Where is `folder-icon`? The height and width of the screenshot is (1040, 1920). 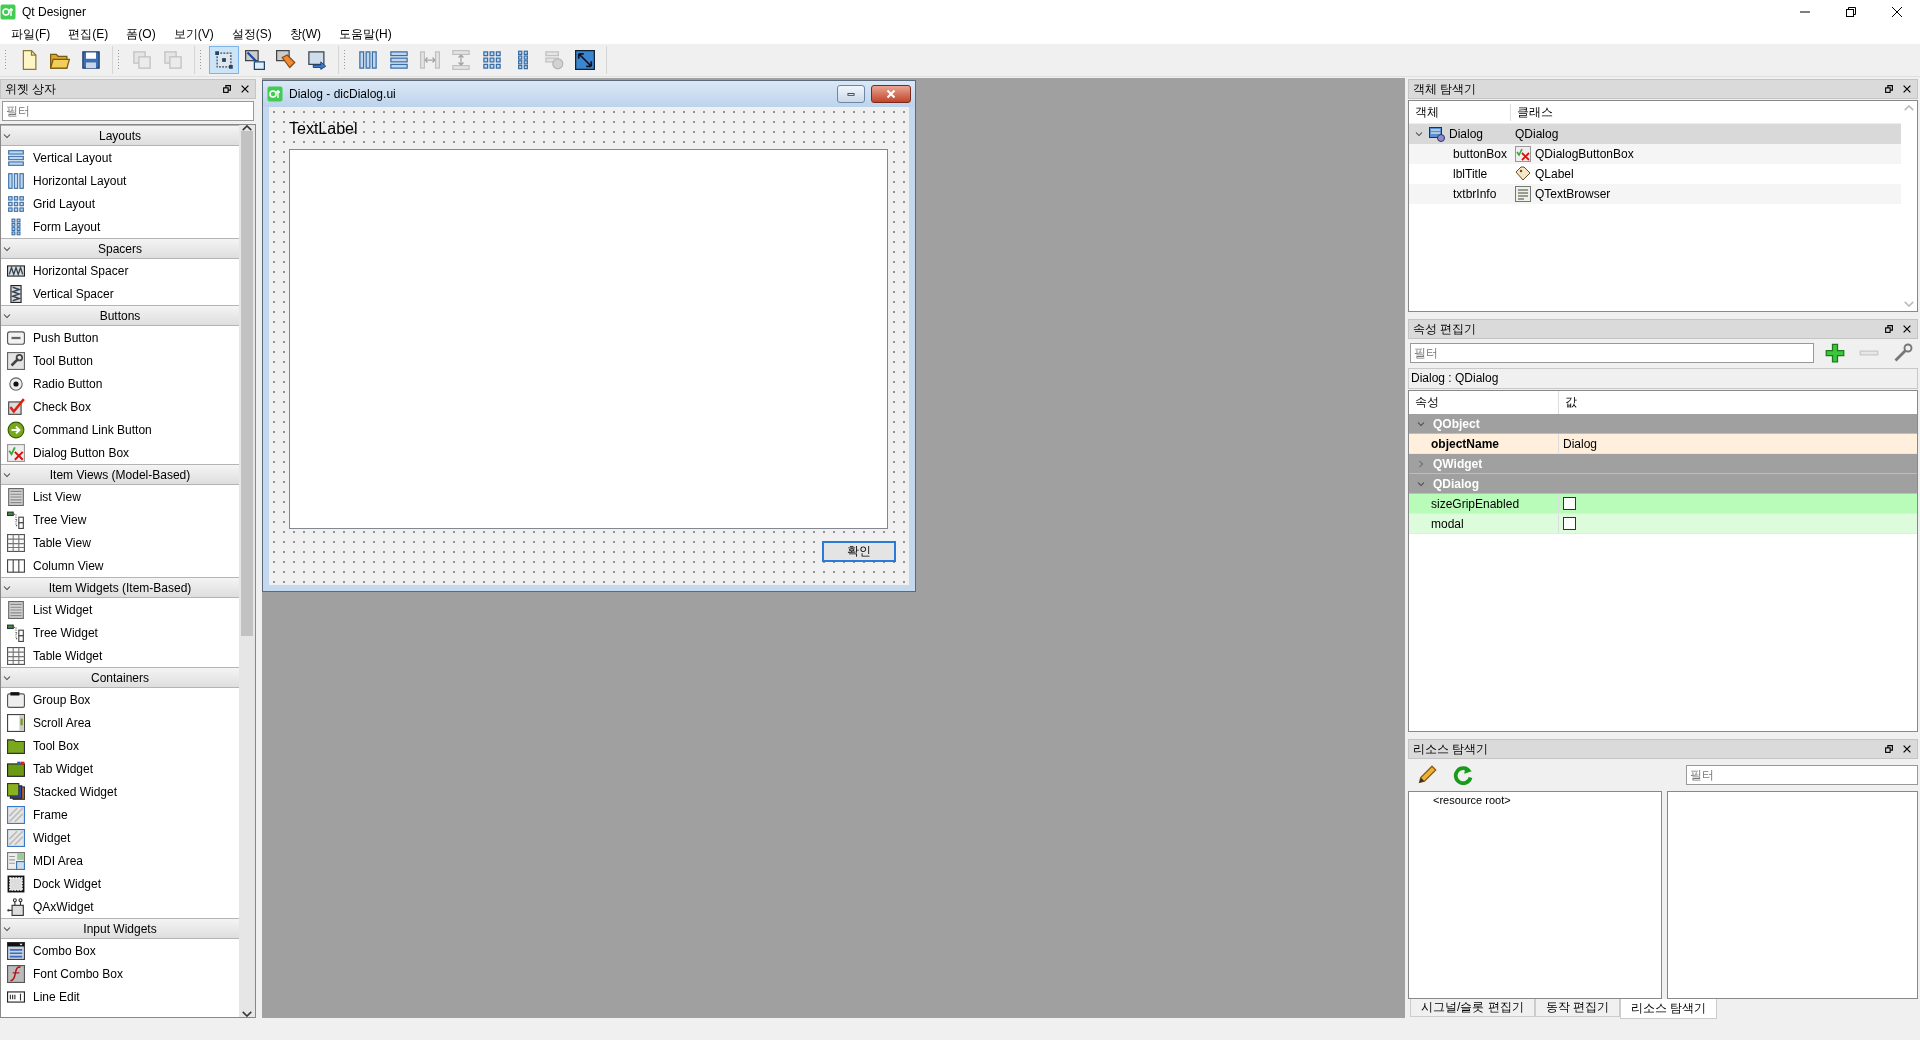
folder-icon is located at coordinates (16, 745).